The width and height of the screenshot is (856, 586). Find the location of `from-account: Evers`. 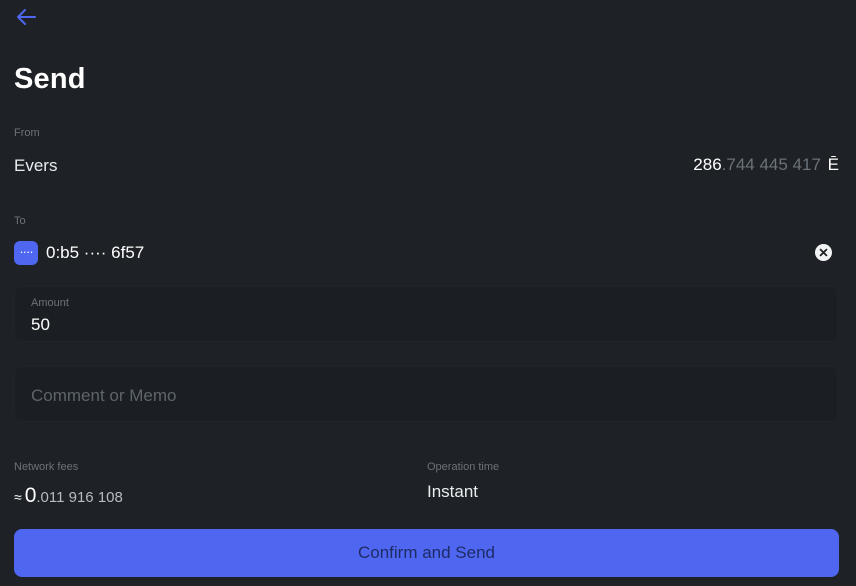

from-account: Evers is located at coordinates (36, 165).